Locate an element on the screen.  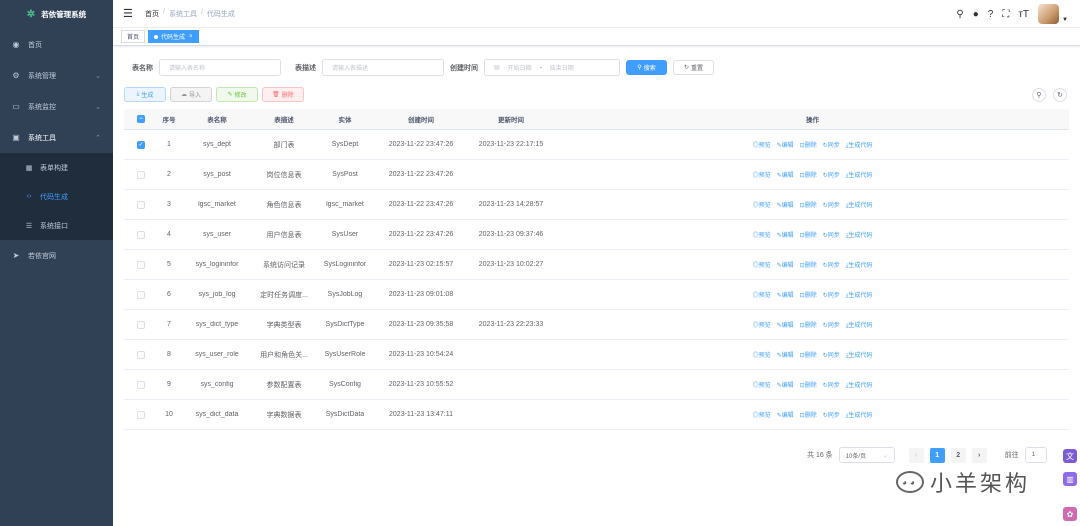
search-button: ⚲ 搜索 is located at coordinates (646, 67).